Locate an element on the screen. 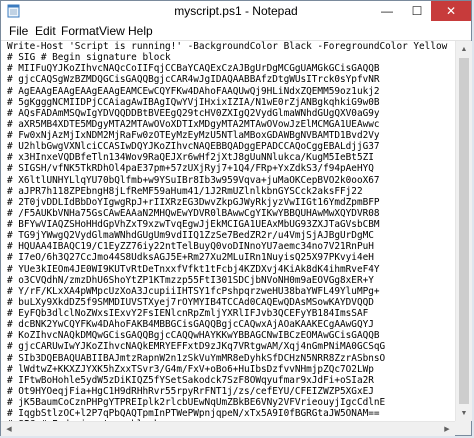  scroll-up-button: ▲ is located at coordinates (464, 49).